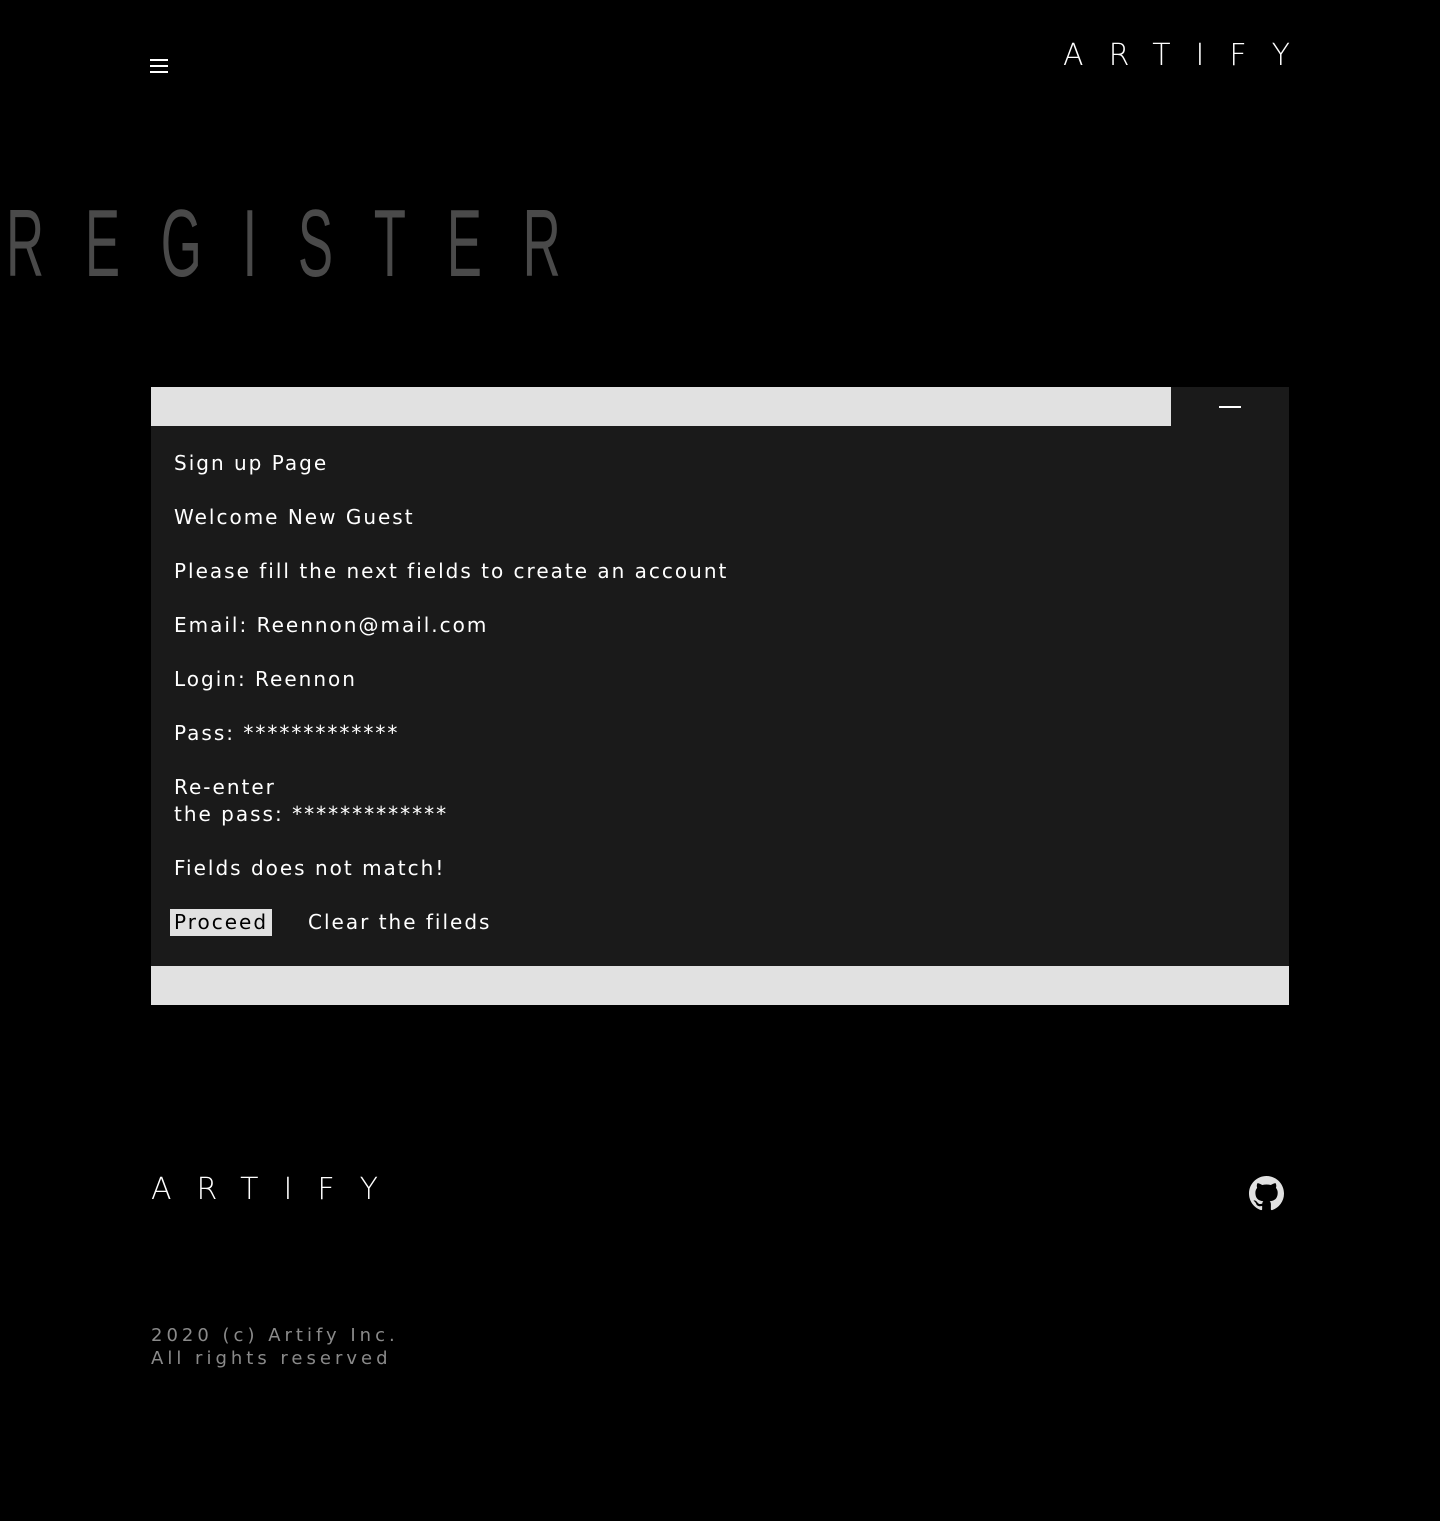 This screenshot has height=1521, width=1440. What do you see at coordinates (275, 1347) in the screenshot?
I see `copyright-notice: 2020 (c) Artify Inc. All rights reserved` at bounding box center [275, 1347].